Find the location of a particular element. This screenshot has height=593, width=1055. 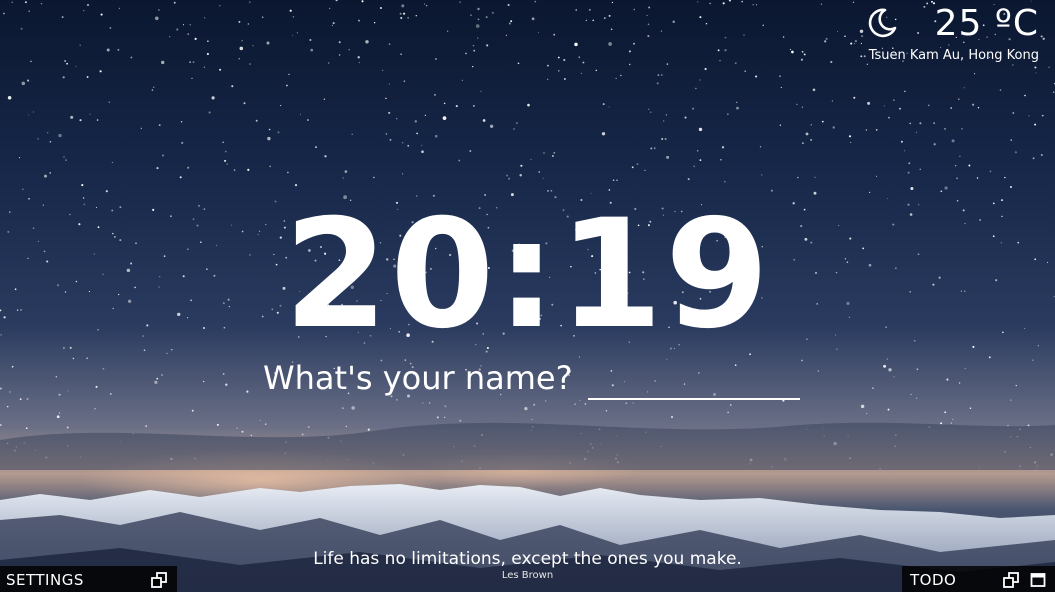

todo-label: TODO is located at coordinates (933, 580).